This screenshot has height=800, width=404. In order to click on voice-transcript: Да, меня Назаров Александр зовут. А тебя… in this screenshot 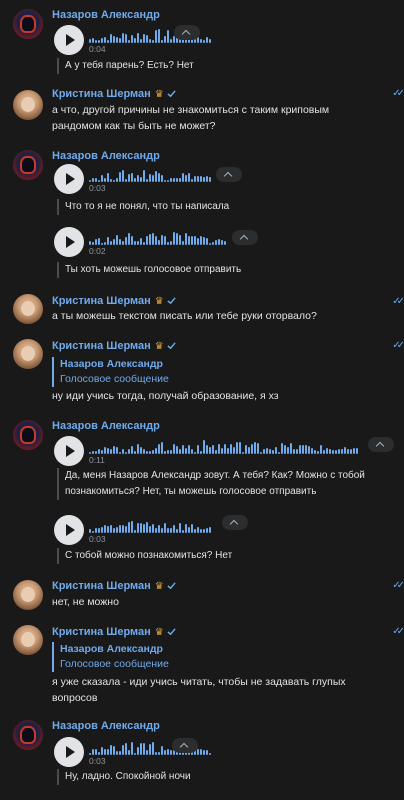, I will do `click(211, 484)`.